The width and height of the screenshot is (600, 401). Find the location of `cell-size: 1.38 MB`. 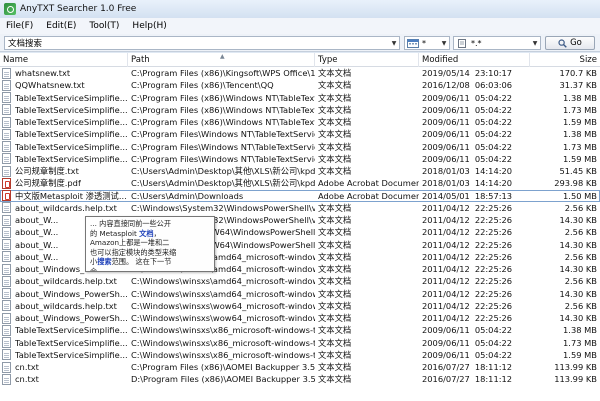

cell-size: 1.38 MB is located at coordinates (580, 134).